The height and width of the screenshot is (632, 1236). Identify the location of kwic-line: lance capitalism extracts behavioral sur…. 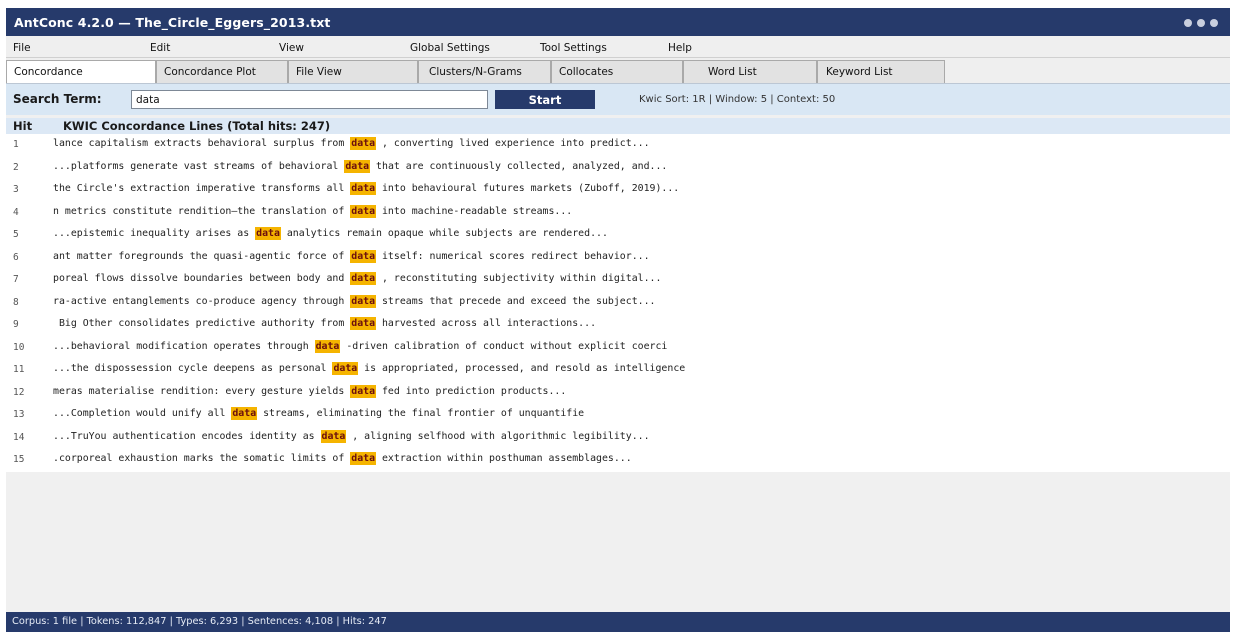
(351, 143).